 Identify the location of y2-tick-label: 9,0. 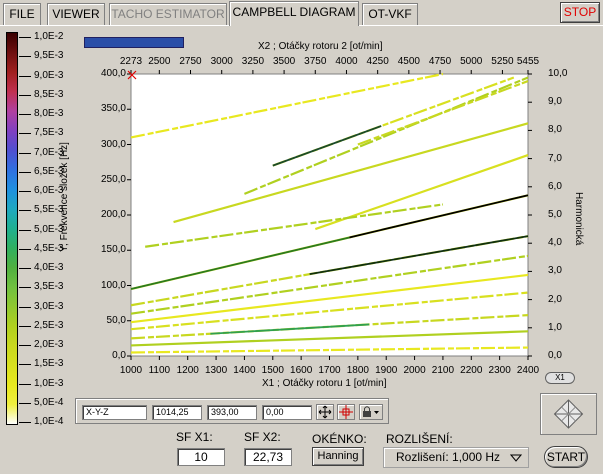
(555, 102).